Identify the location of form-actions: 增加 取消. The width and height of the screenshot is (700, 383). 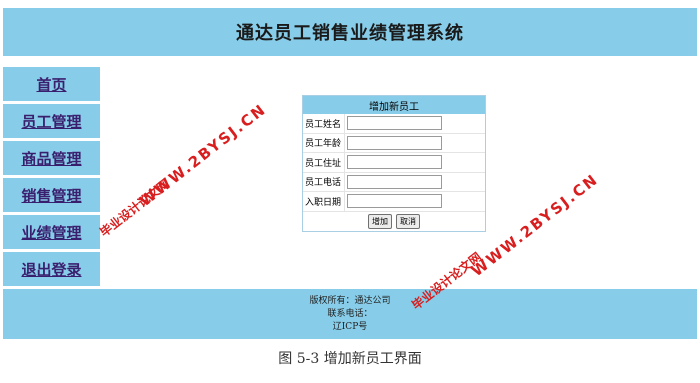
(394, 222).